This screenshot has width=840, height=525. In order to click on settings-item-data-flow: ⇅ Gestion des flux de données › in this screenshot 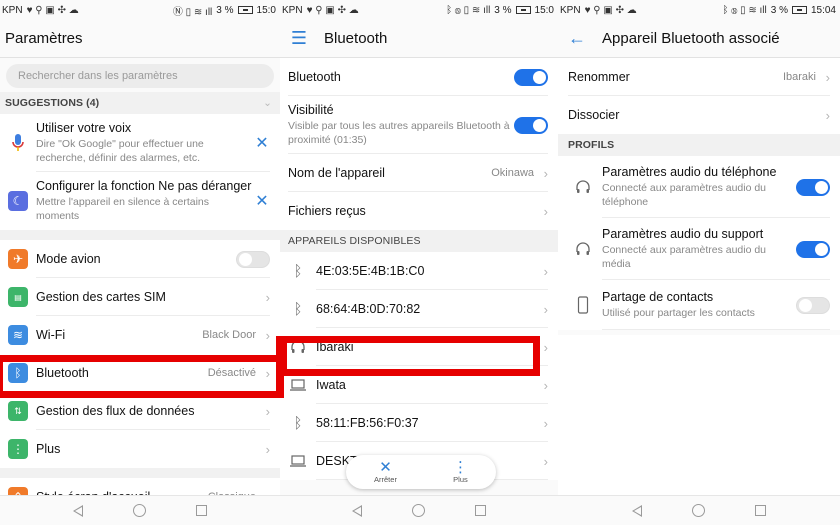, I will do `click(140, 411)`.